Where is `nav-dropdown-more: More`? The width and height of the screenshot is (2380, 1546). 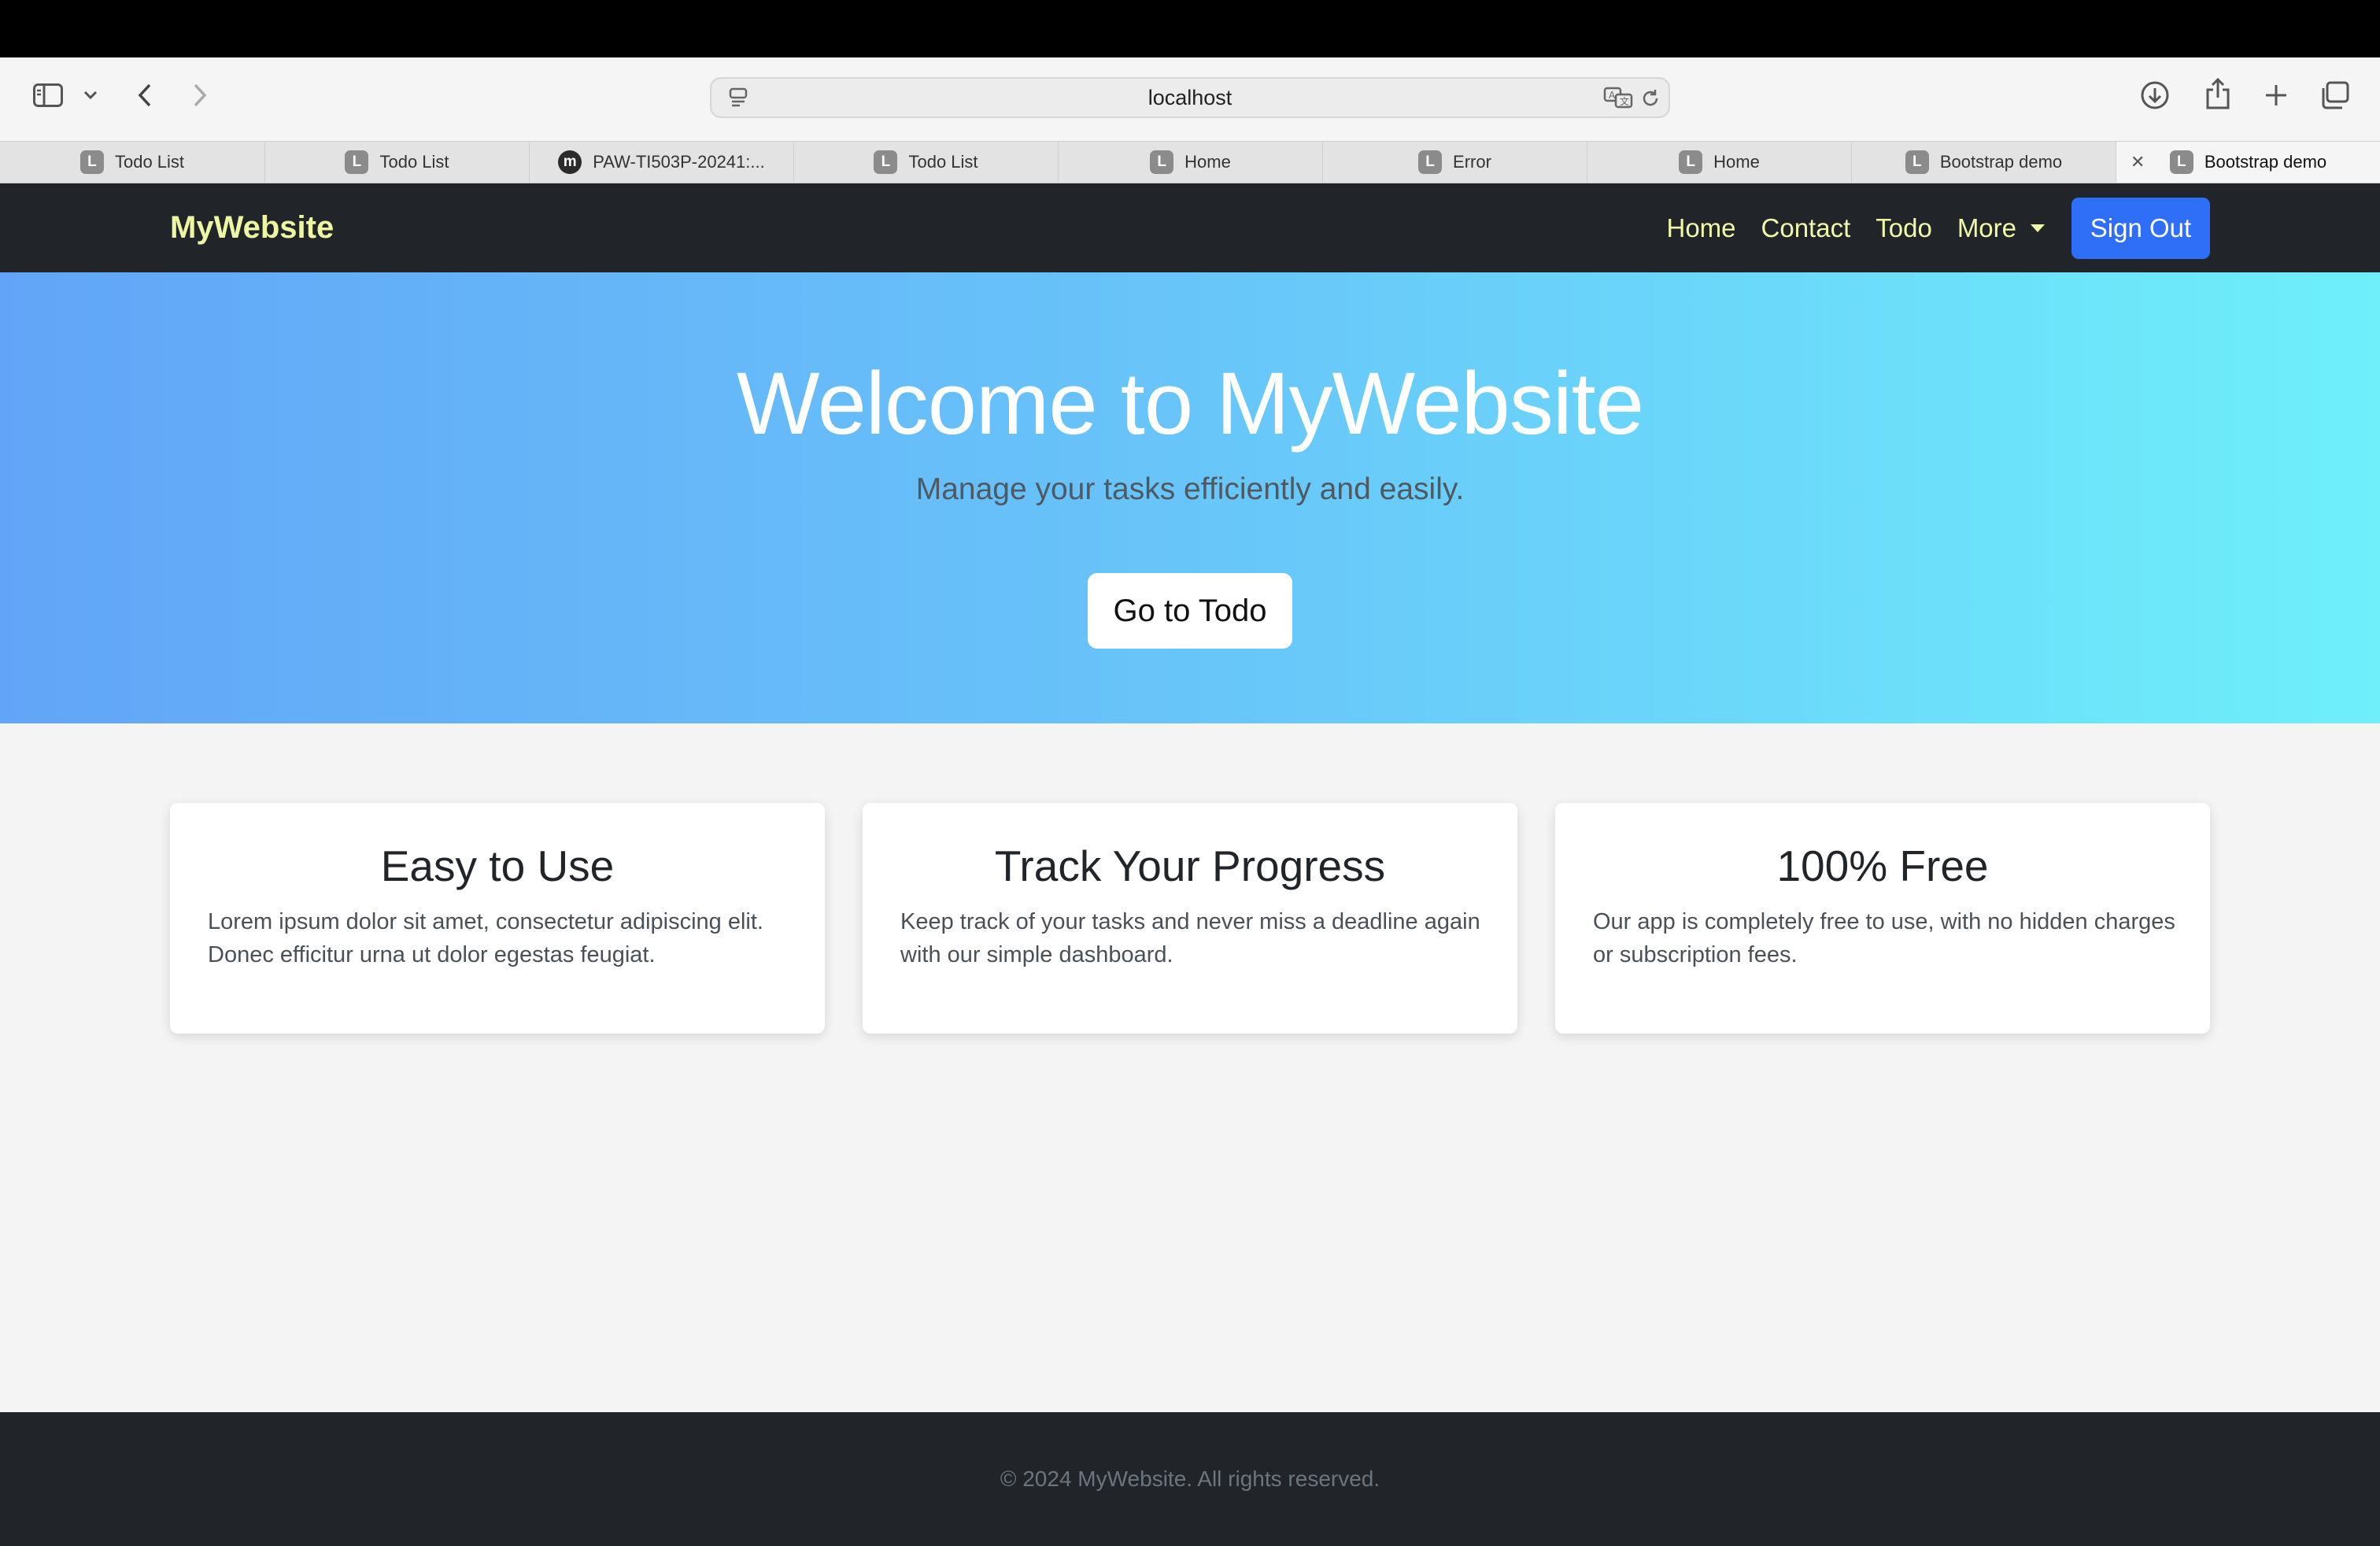
nav-dropdown-more: More is located at coordinates (2001, 228).